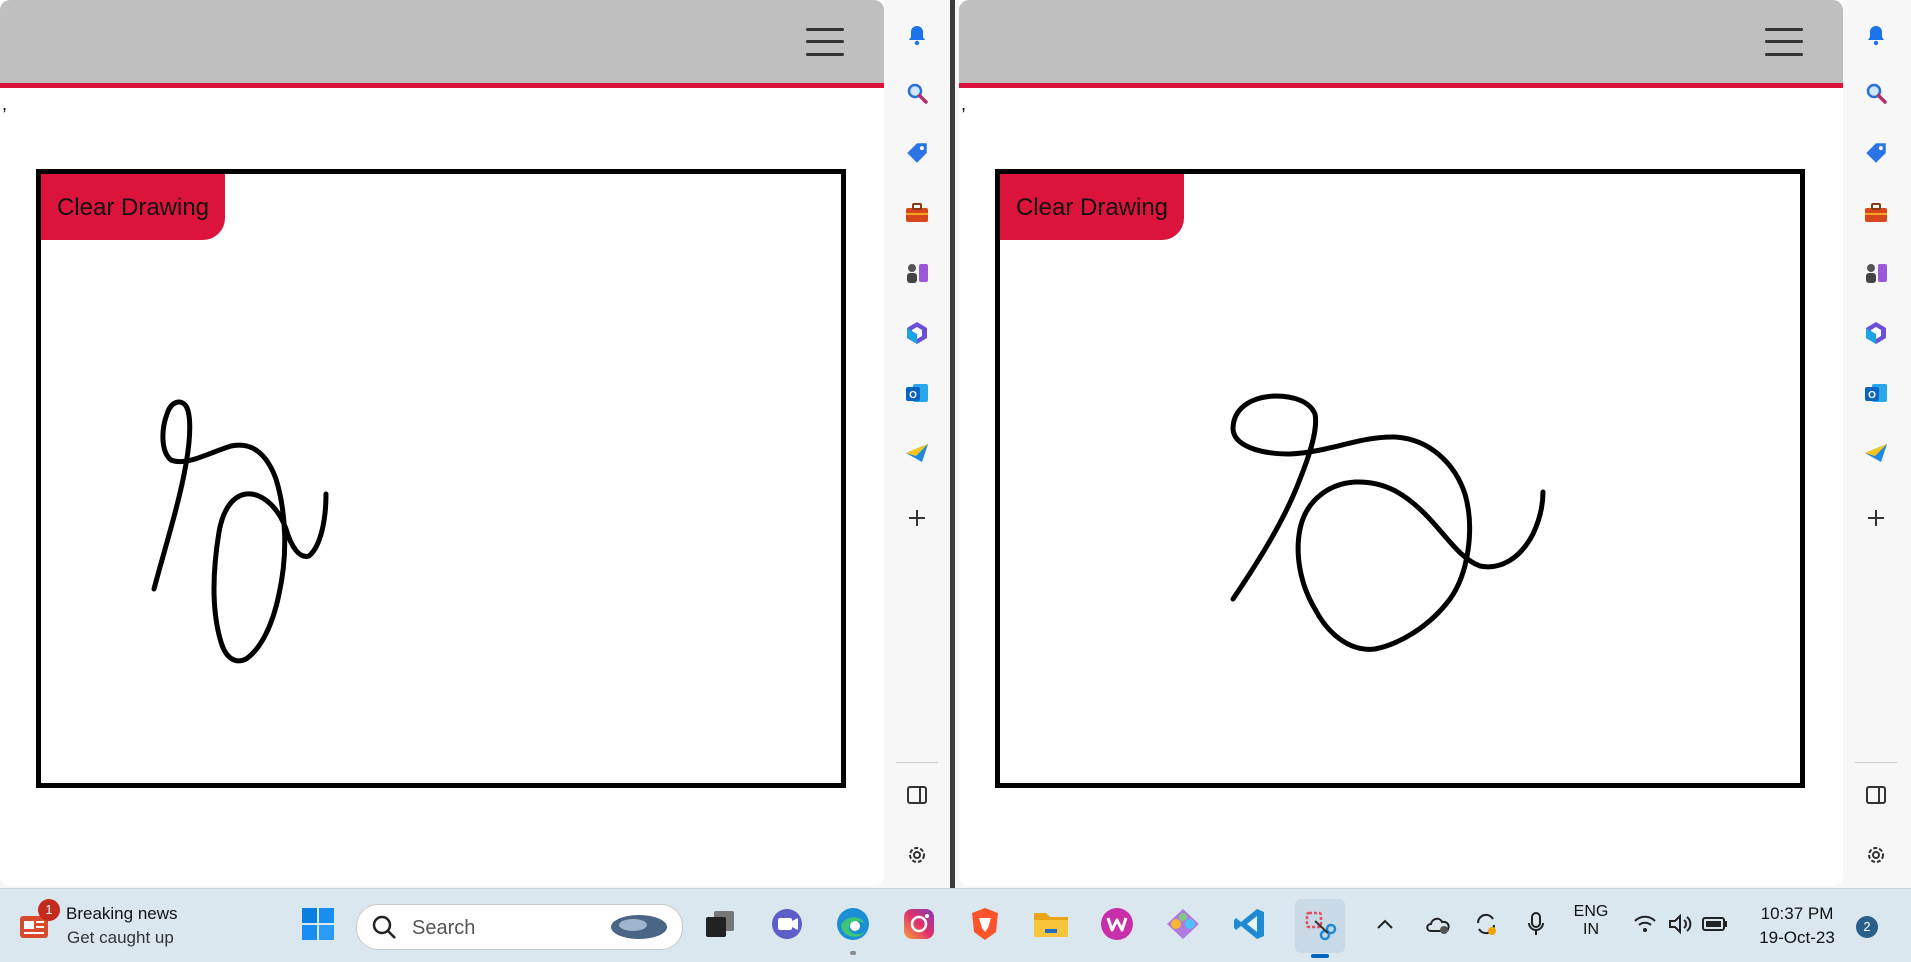  What do you see at coordinates (120, 937) in the screenshot?
I see `news-subtitle: Get caught up` at bounding box center [120, 937].